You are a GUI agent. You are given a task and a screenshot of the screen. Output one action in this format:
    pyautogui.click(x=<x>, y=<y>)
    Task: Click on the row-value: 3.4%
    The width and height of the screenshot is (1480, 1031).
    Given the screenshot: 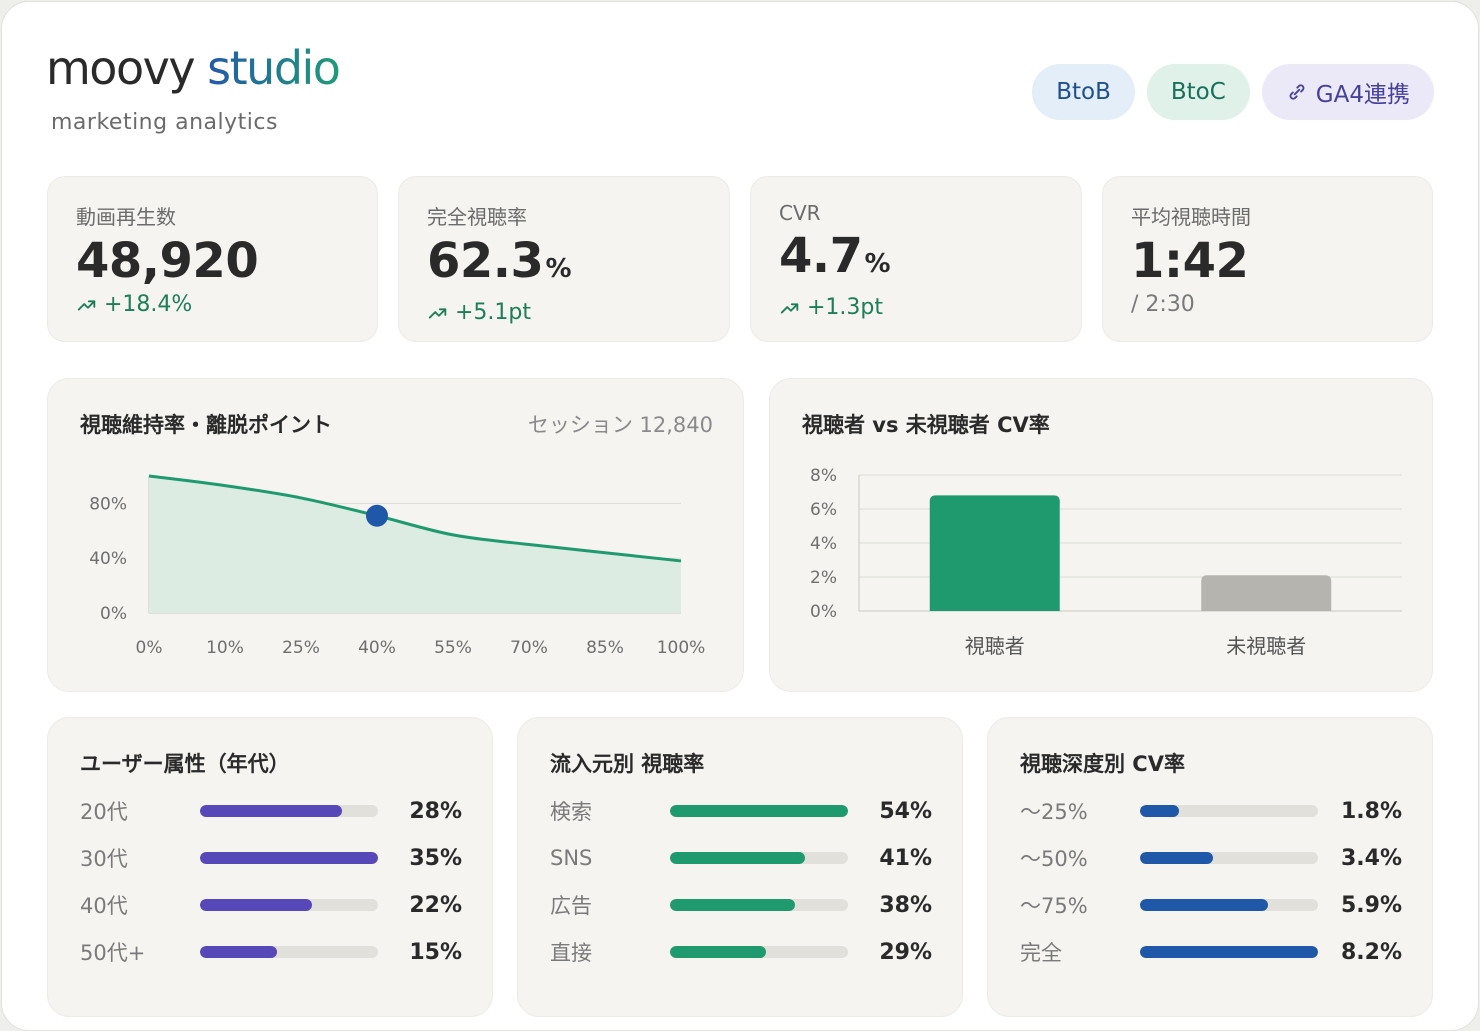 What is the action you would take?
    pyautogui.click(x=1371, y=858)
    